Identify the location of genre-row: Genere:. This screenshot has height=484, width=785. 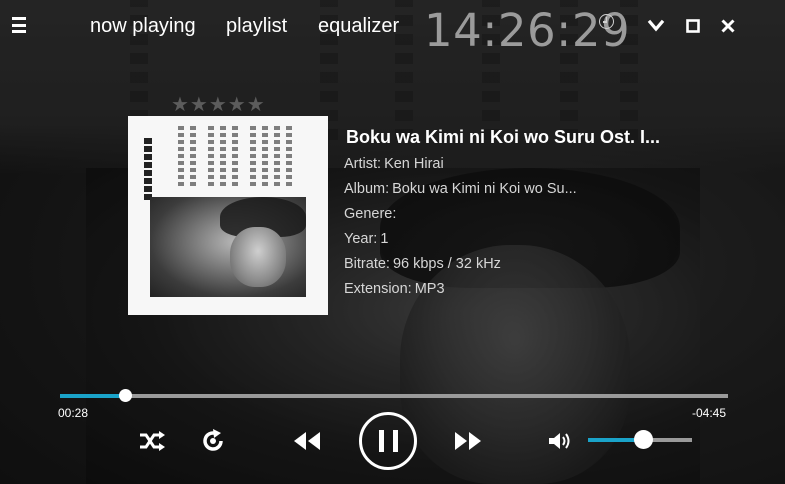
(371, 214).